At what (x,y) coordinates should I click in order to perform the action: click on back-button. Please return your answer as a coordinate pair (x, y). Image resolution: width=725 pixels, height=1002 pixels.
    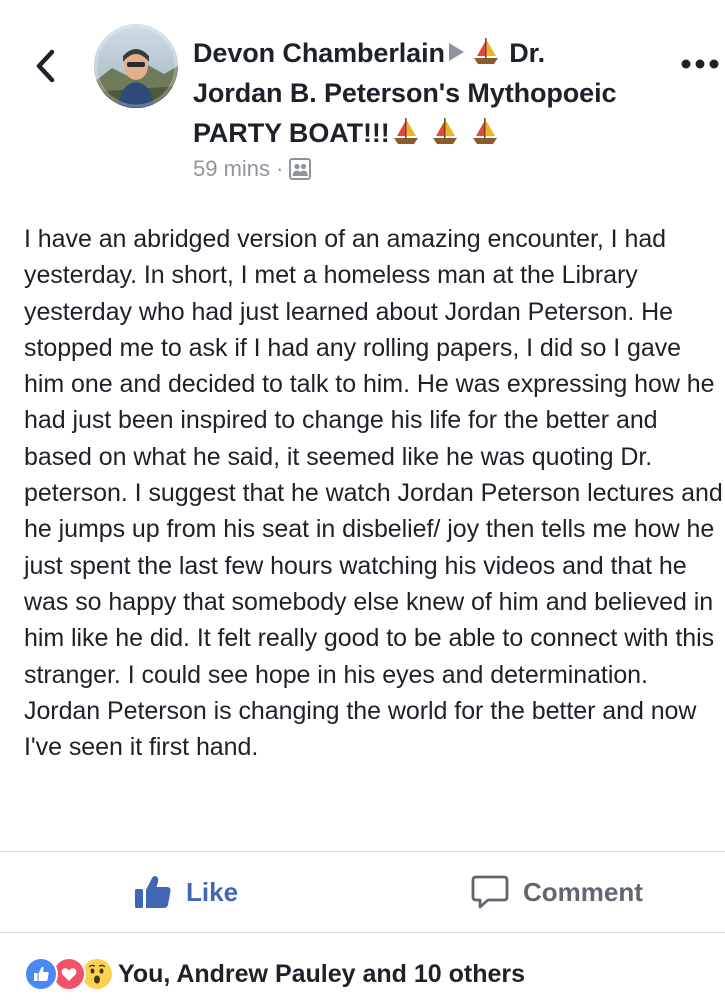
    Looking at the image, I should click on (46, 66).